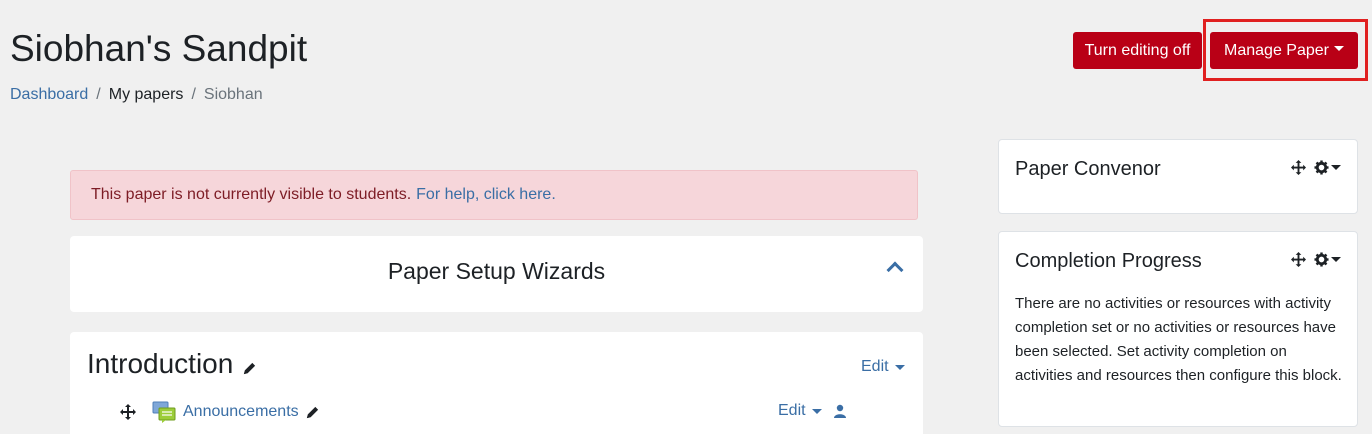 The width and height of the screenshot is (1372, 434). Describe the element at coordinates (1108, 261) in the screenshot. I see `block-title: Completion Progress` at that location.